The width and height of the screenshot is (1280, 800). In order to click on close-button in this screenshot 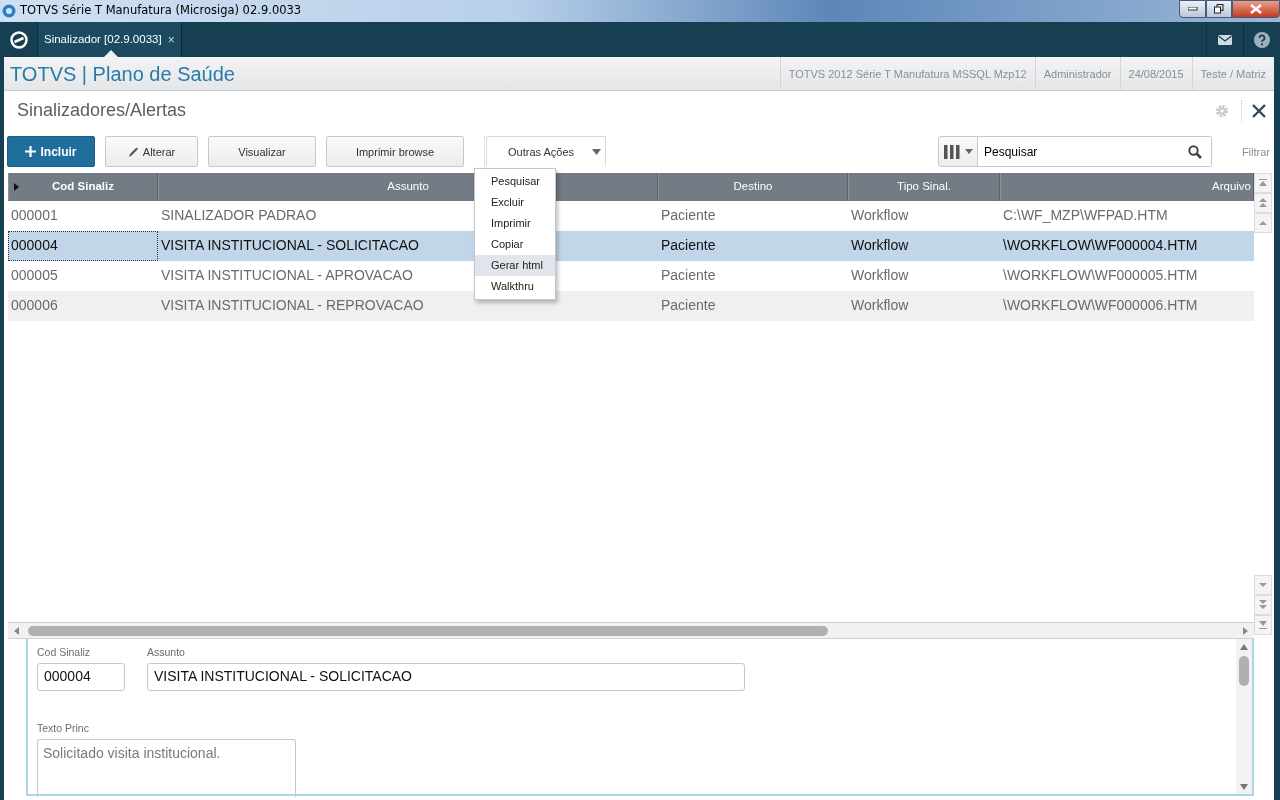, I will do `click(1256, 9)`.